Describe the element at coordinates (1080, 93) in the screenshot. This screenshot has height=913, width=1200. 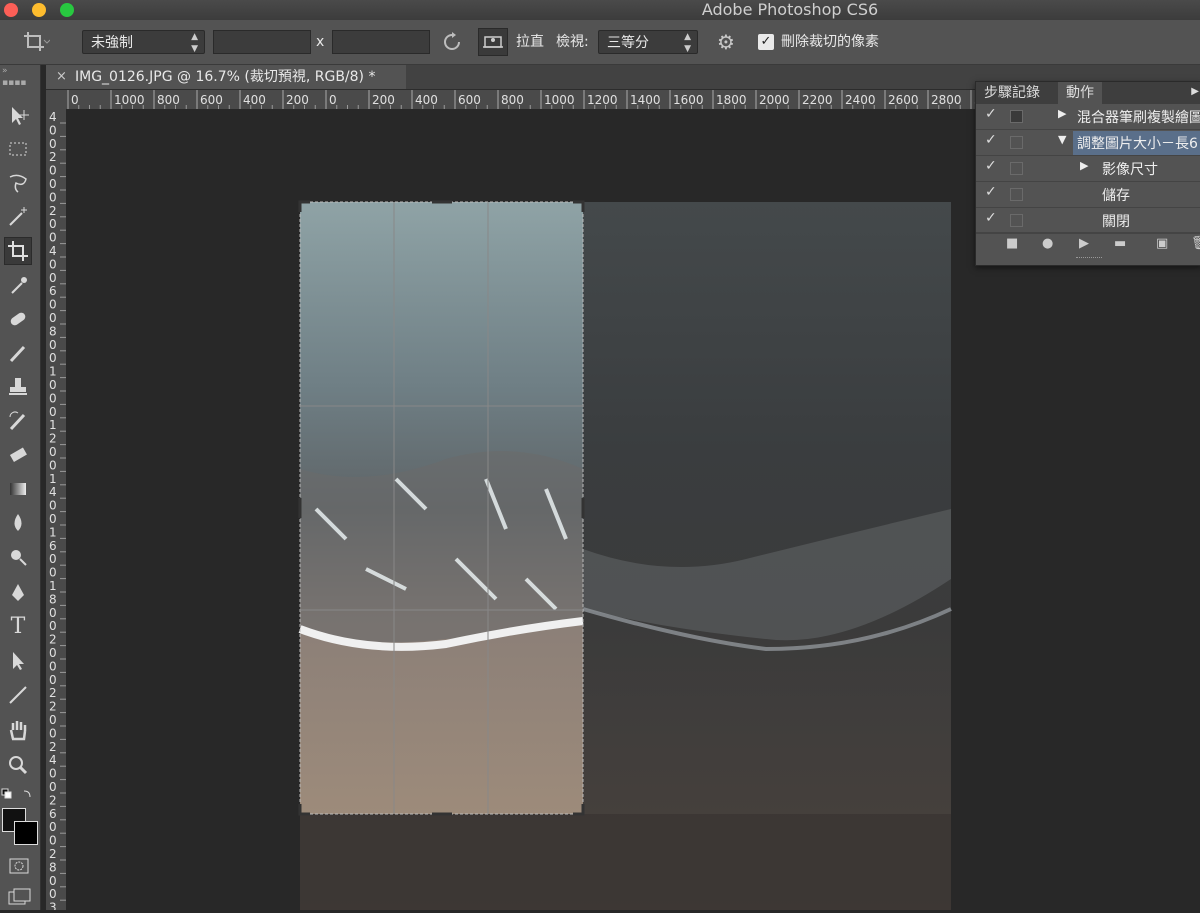
I see `tab-actions: 動作` at that location.